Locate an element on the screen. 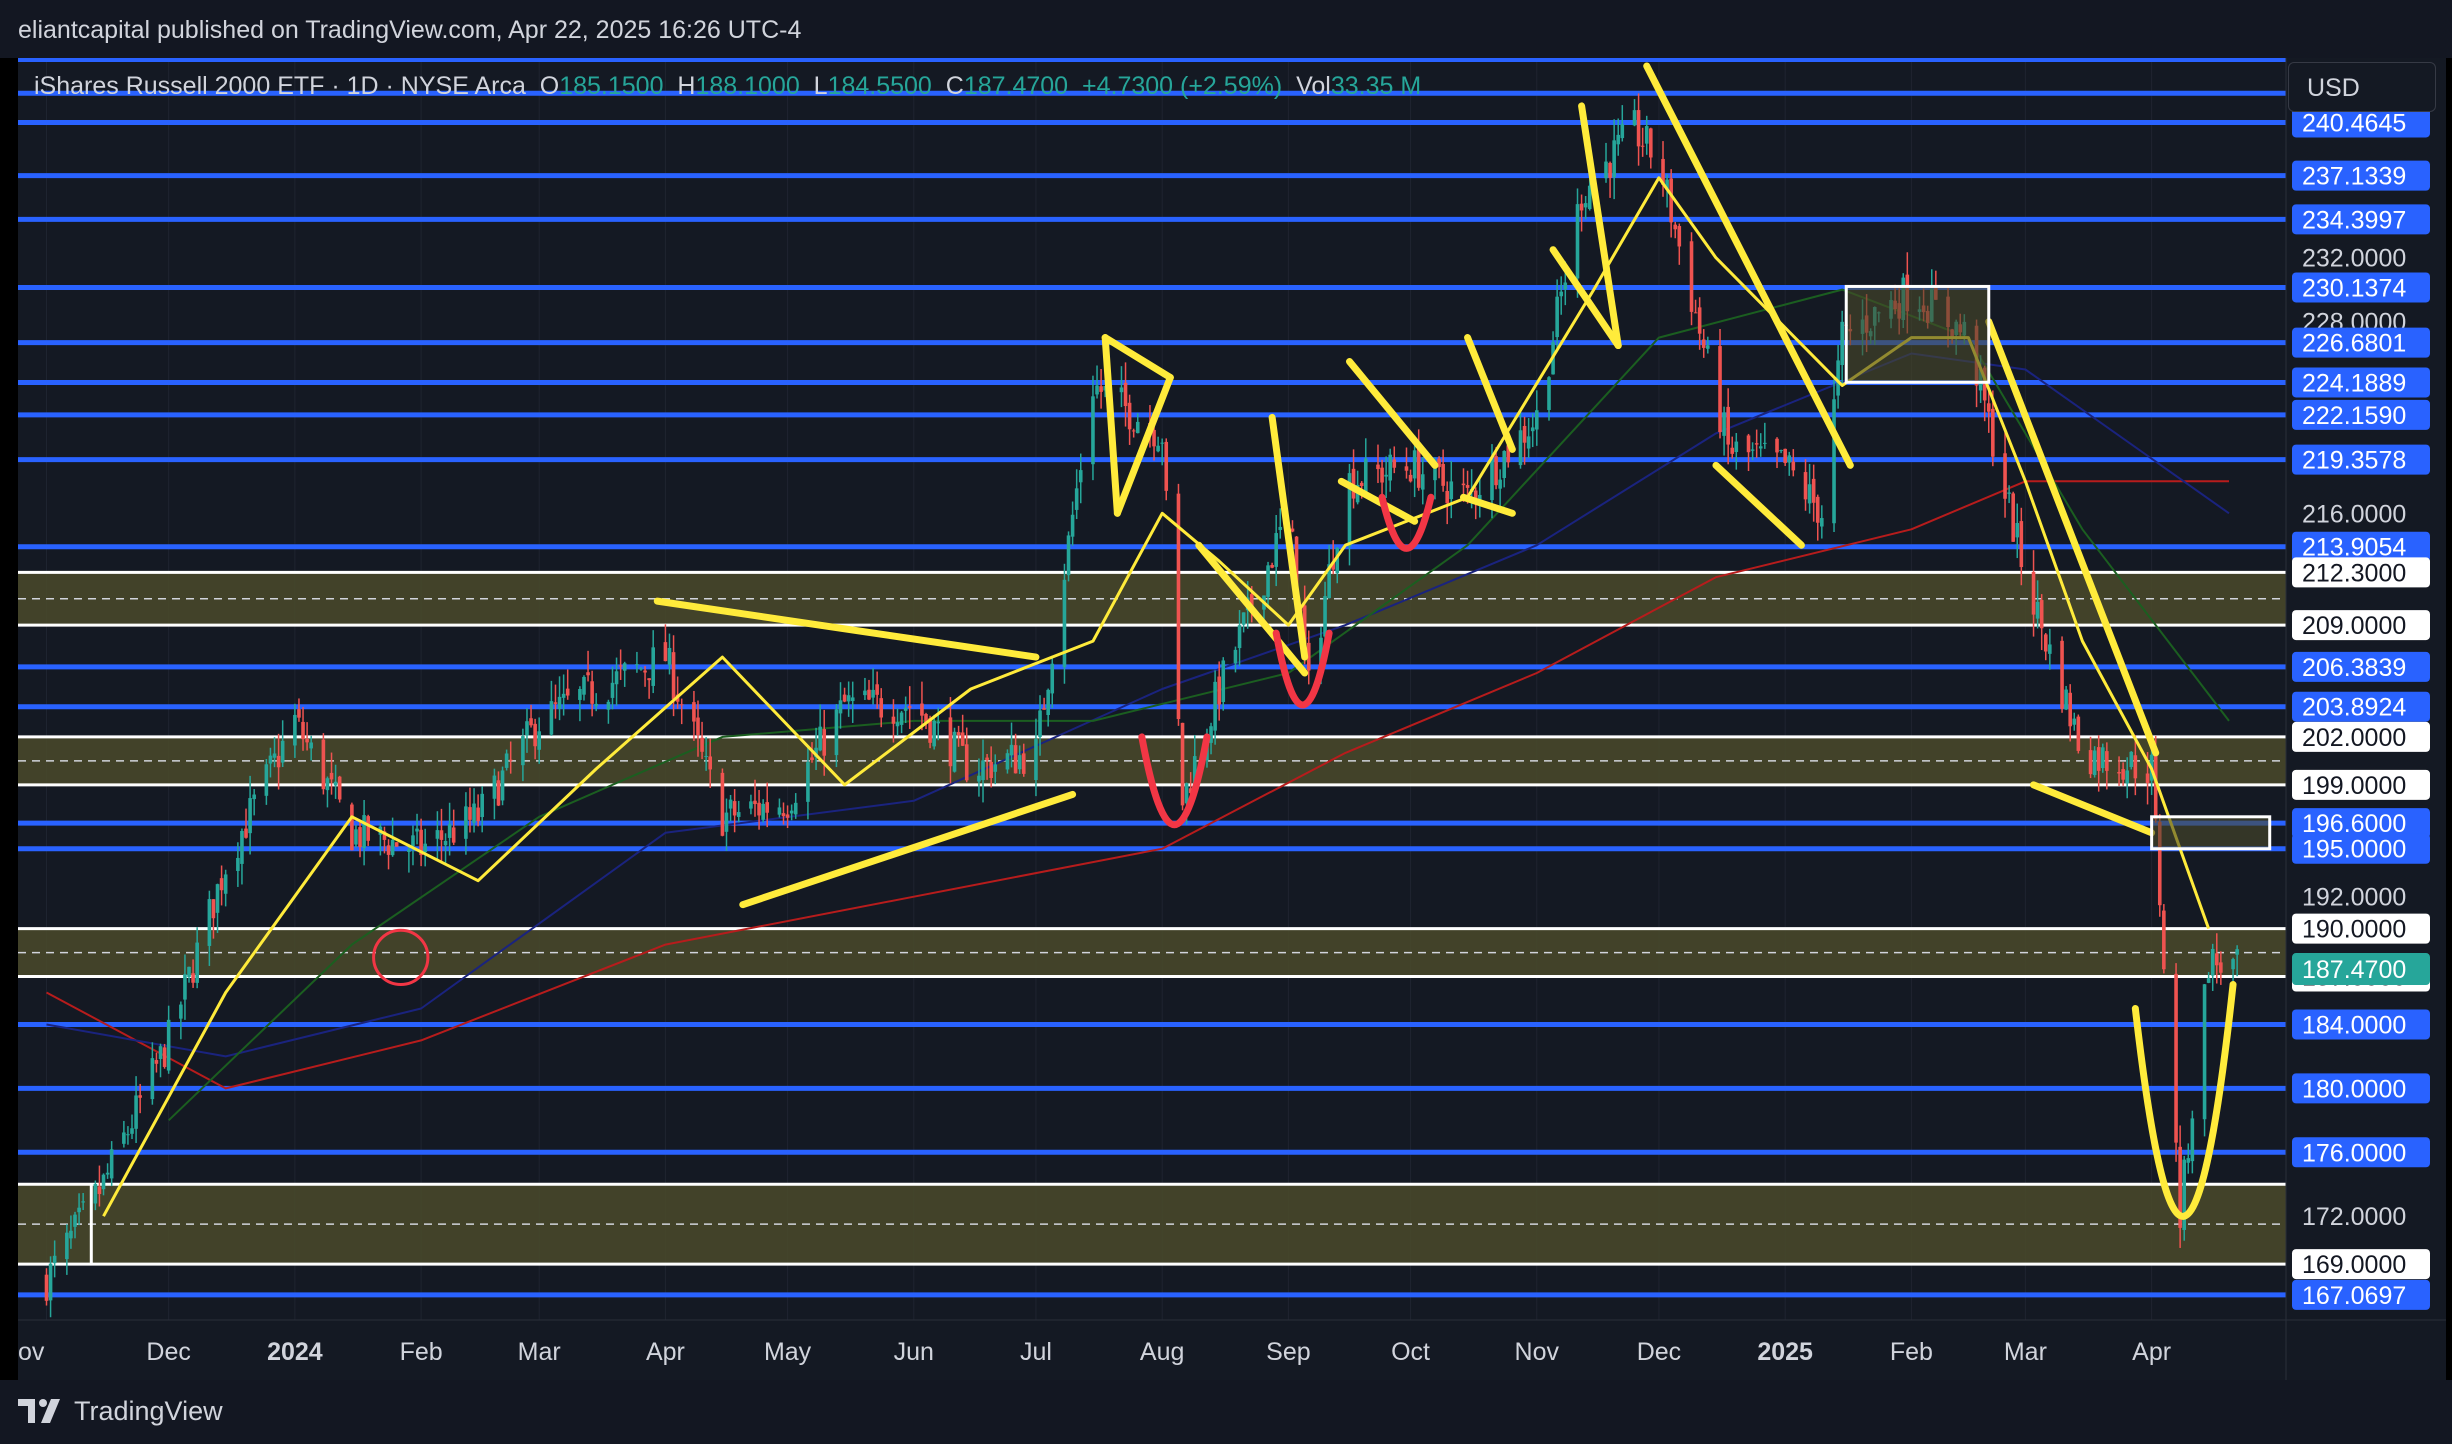  price-scale-label: 226.6801 is located at coordinates (2354, 344).